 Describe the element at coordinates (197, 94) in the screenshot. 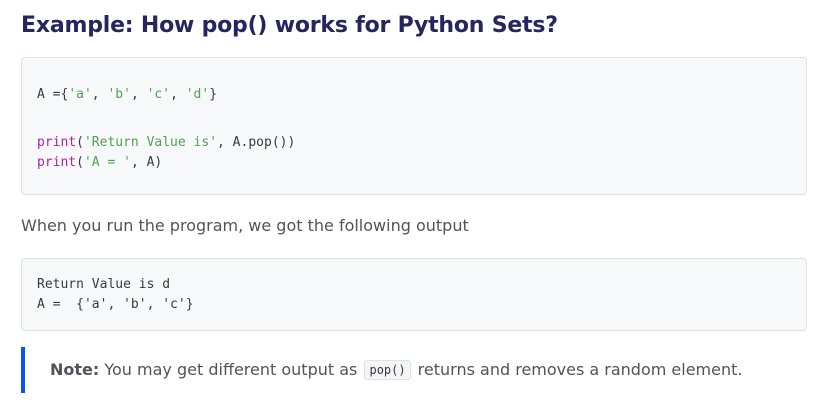

I see `code-token-string: 'd'` at that location.